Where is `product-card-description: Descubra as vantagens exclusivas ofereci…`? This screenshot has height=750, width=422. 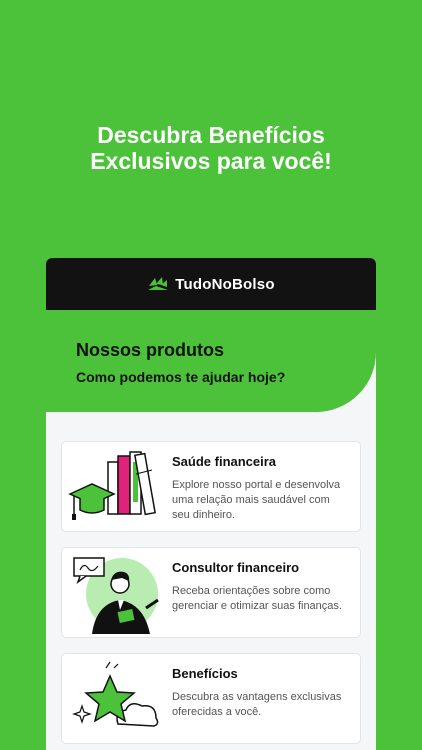
product-card-description: Descubra as vantagens exclusivas ofereci… is located at coordinates (257, 704).